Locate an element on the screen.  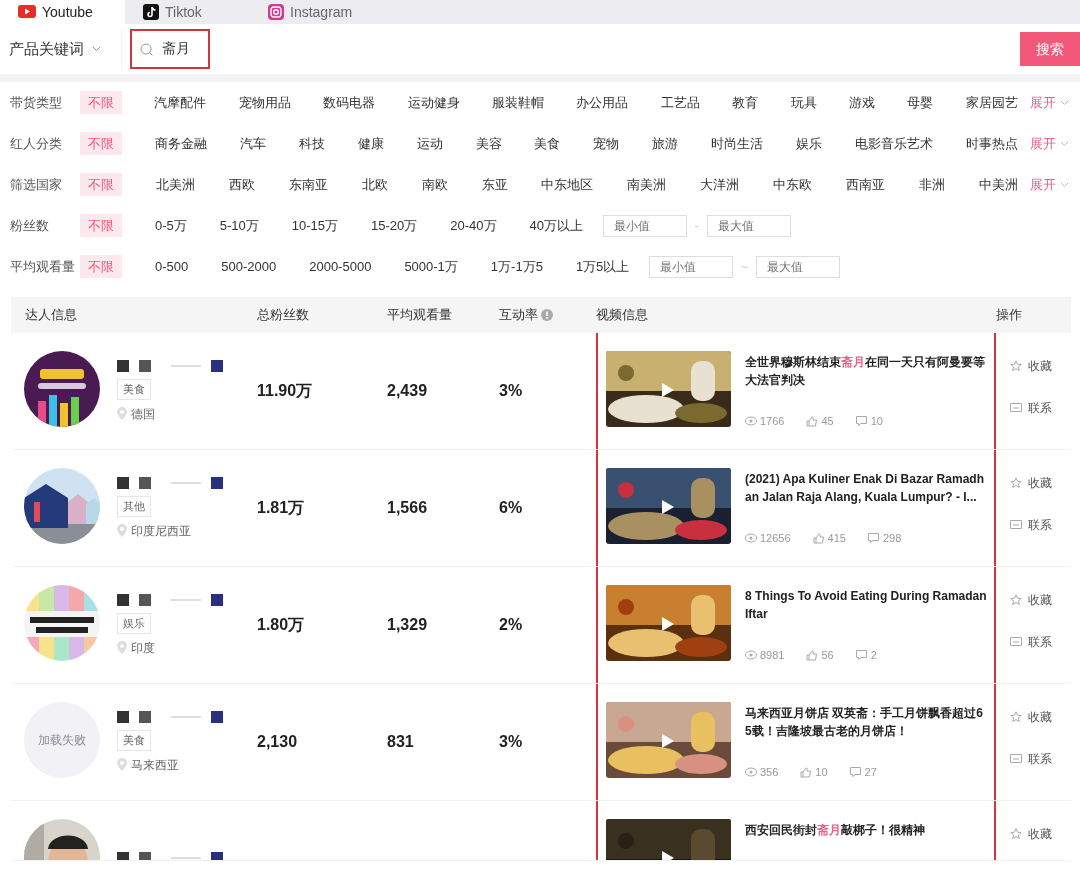
view-count: 356 is located at coordinates (769, 772).